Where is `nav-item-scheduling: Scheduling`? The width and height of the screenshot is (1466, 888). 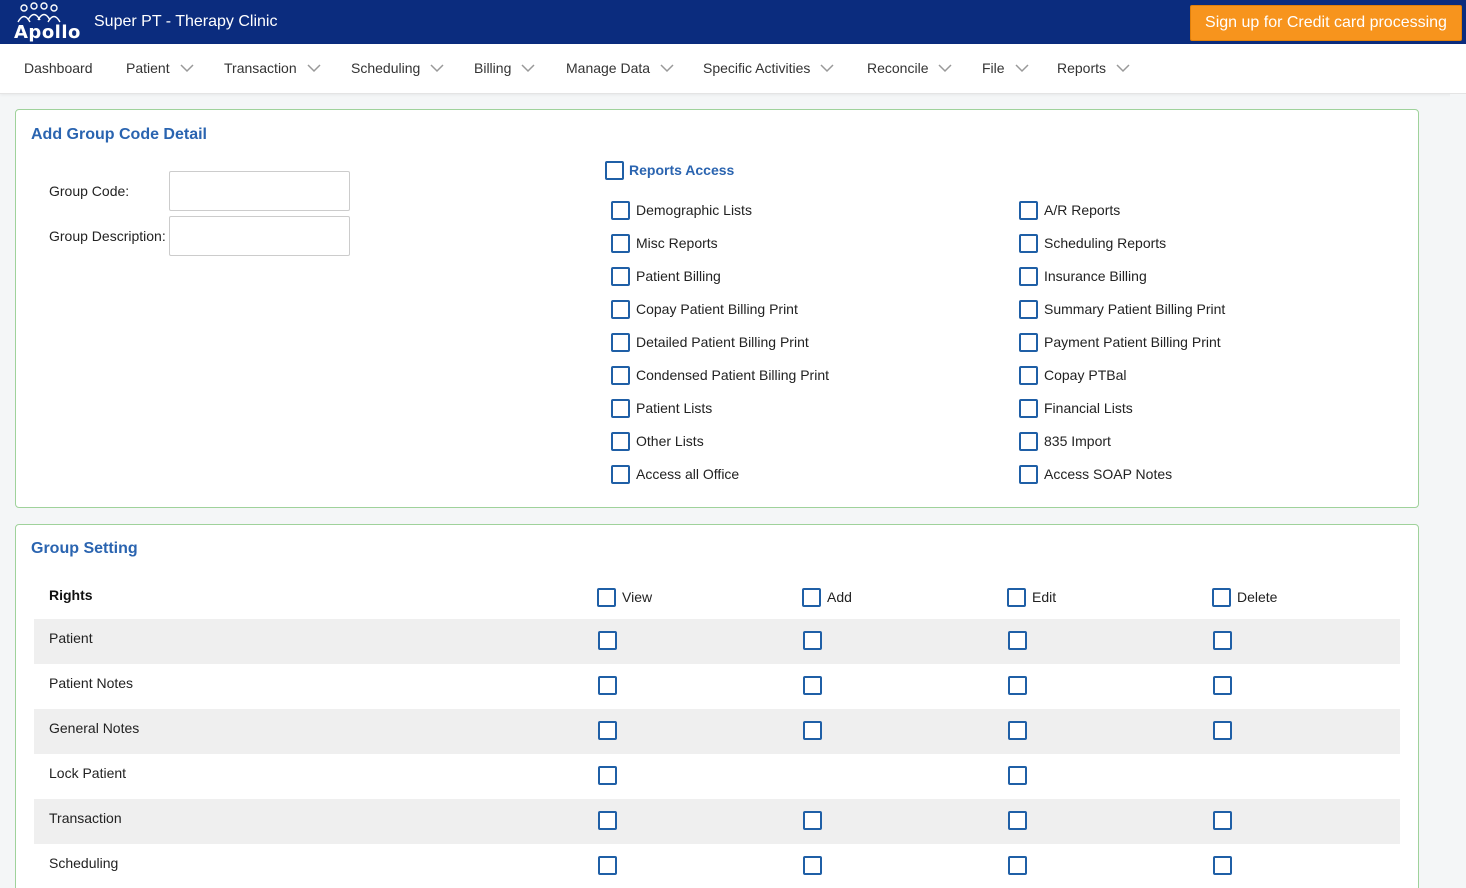
nav-item-scheduling: Scheduling is located at coordinates (397, 68).